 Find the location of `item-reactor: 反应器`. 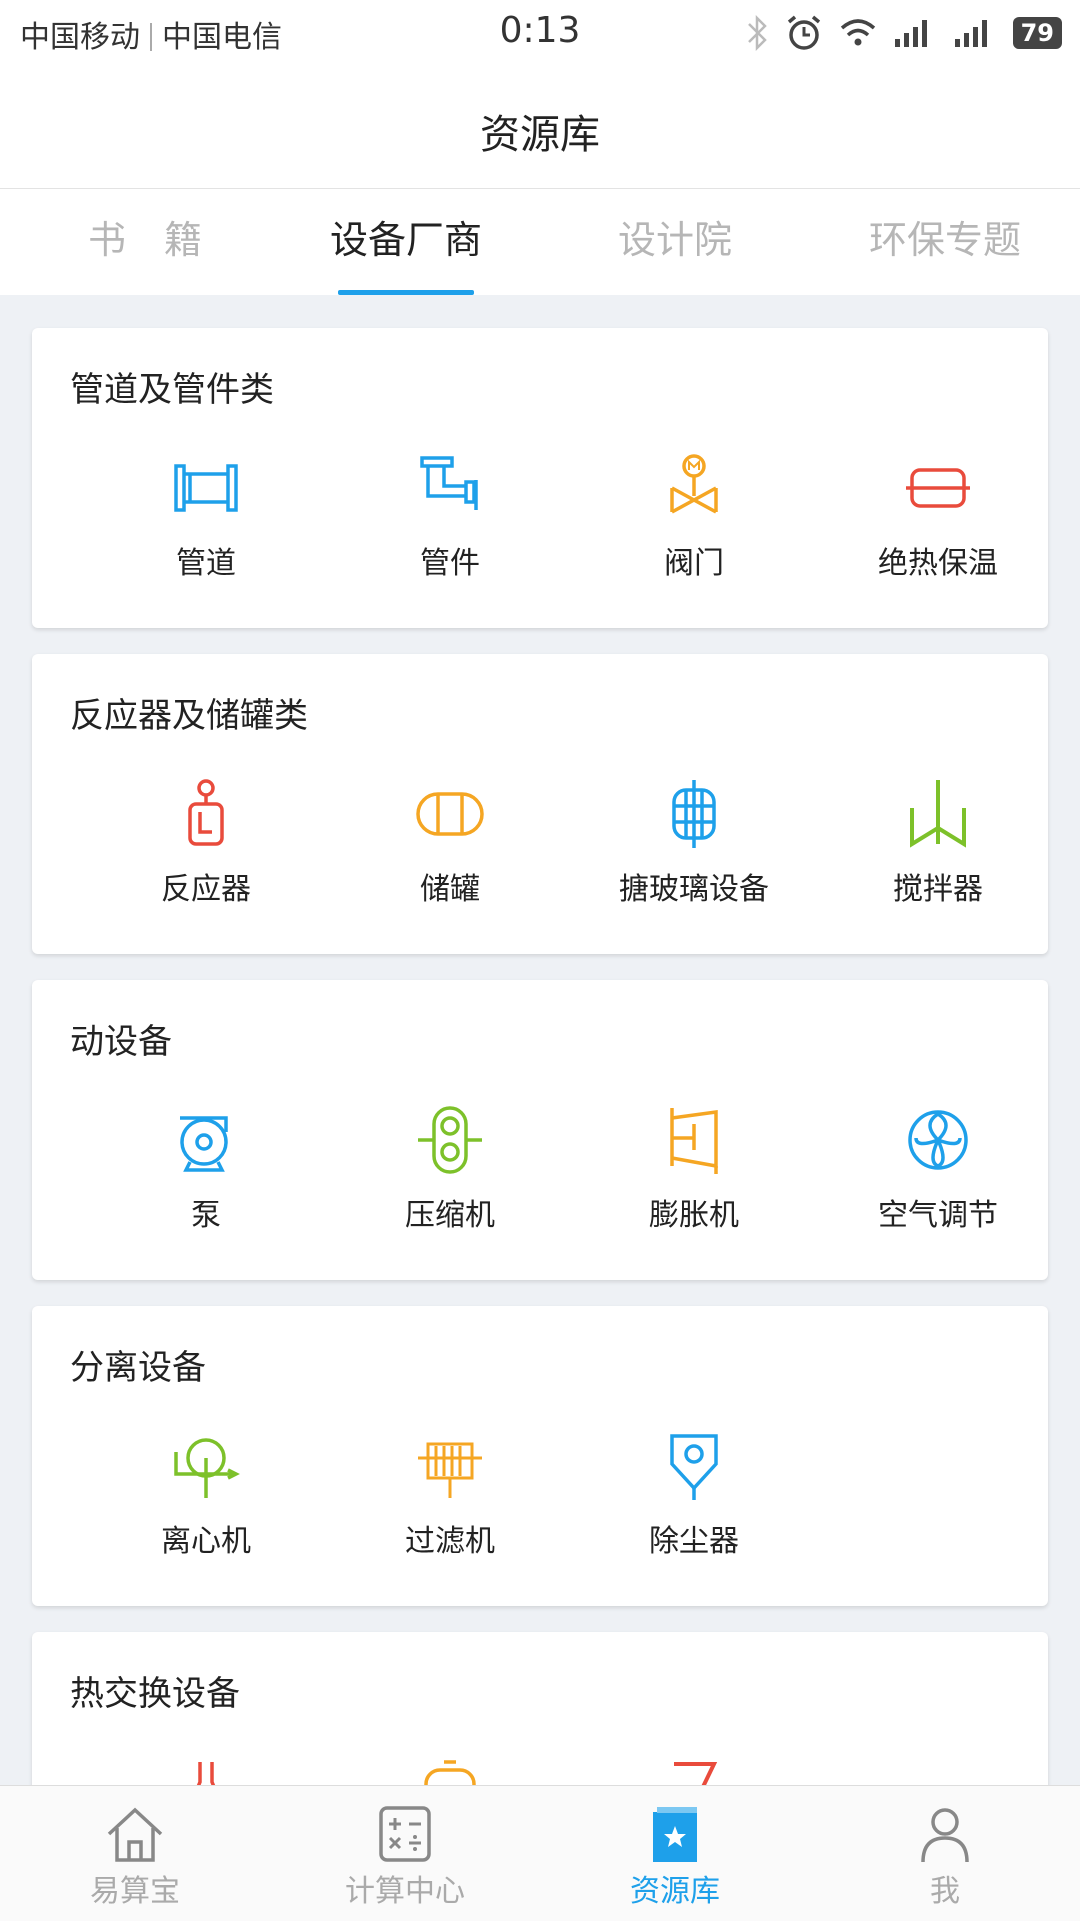

item-reactor: 反应器 is located at coordinates (206, 843).